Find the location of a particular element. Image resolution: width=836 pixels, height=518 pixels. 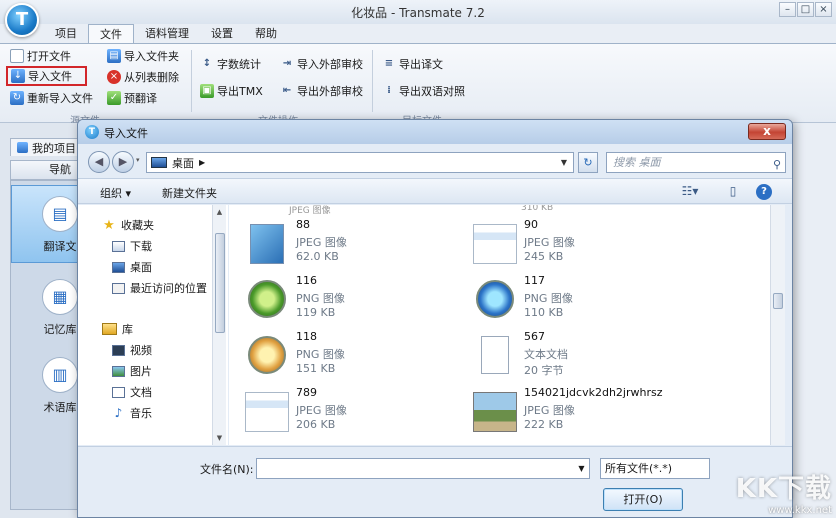

address-row: ◀ ▶ ▾ 桌面 ▶ ▼ ↻ 搜索 桌面 ⚲ is located at coordinates (435, 162).